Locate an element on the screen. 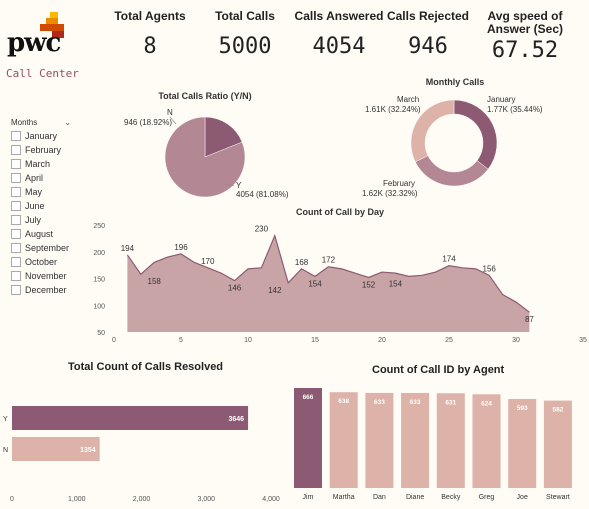 This screenshot has width=589, height=509. slicer-item-march: March is located at coordinates (56, 164).